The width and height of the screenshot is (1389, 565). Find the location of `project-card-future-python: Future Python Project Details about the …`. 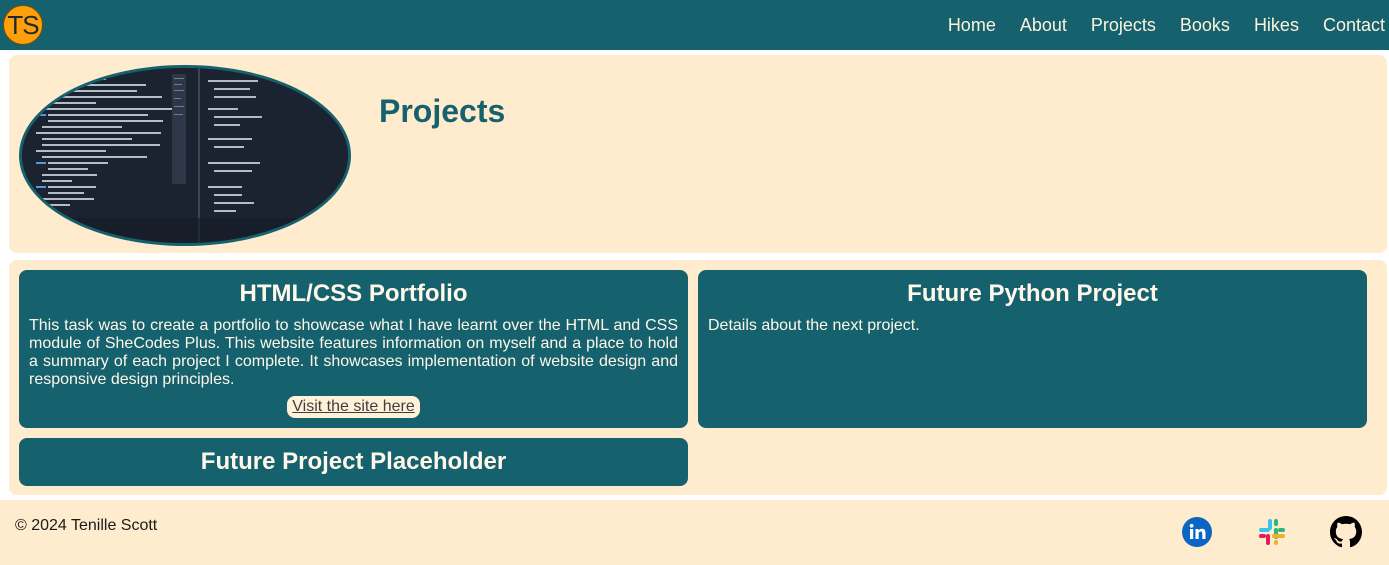

project-card-future-python: Future Python Project Details about the … is located at coordinates (1032, 349).